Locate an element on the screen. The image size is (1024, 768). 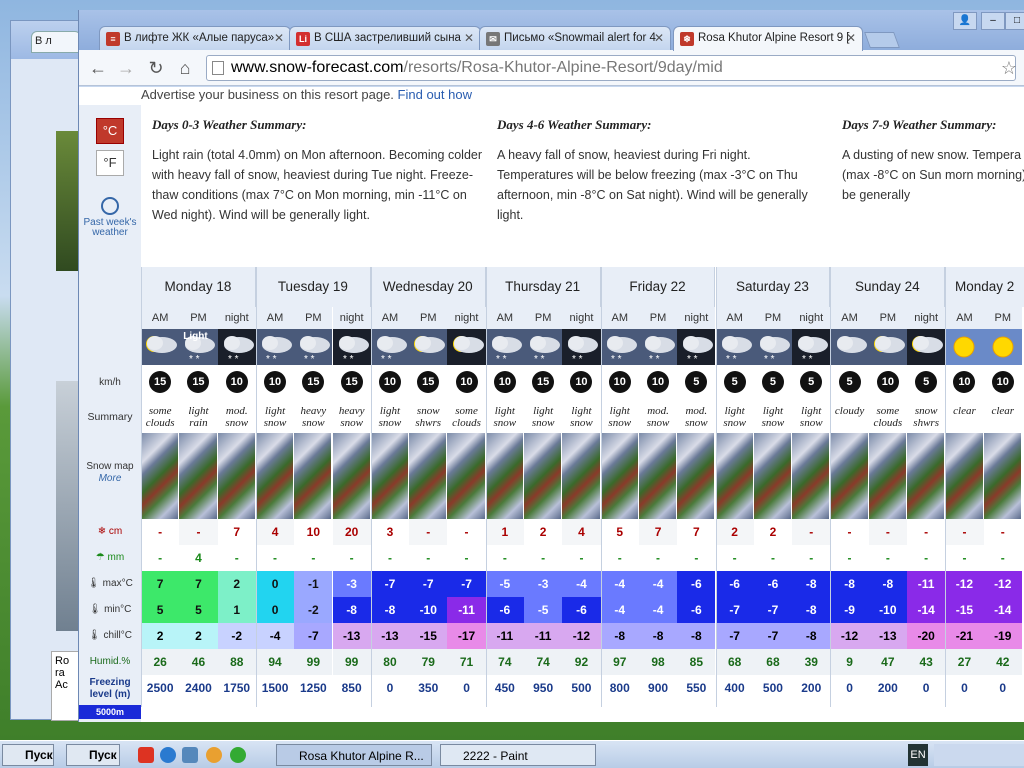
background-tab: В л is located at coordinates (56, 42).